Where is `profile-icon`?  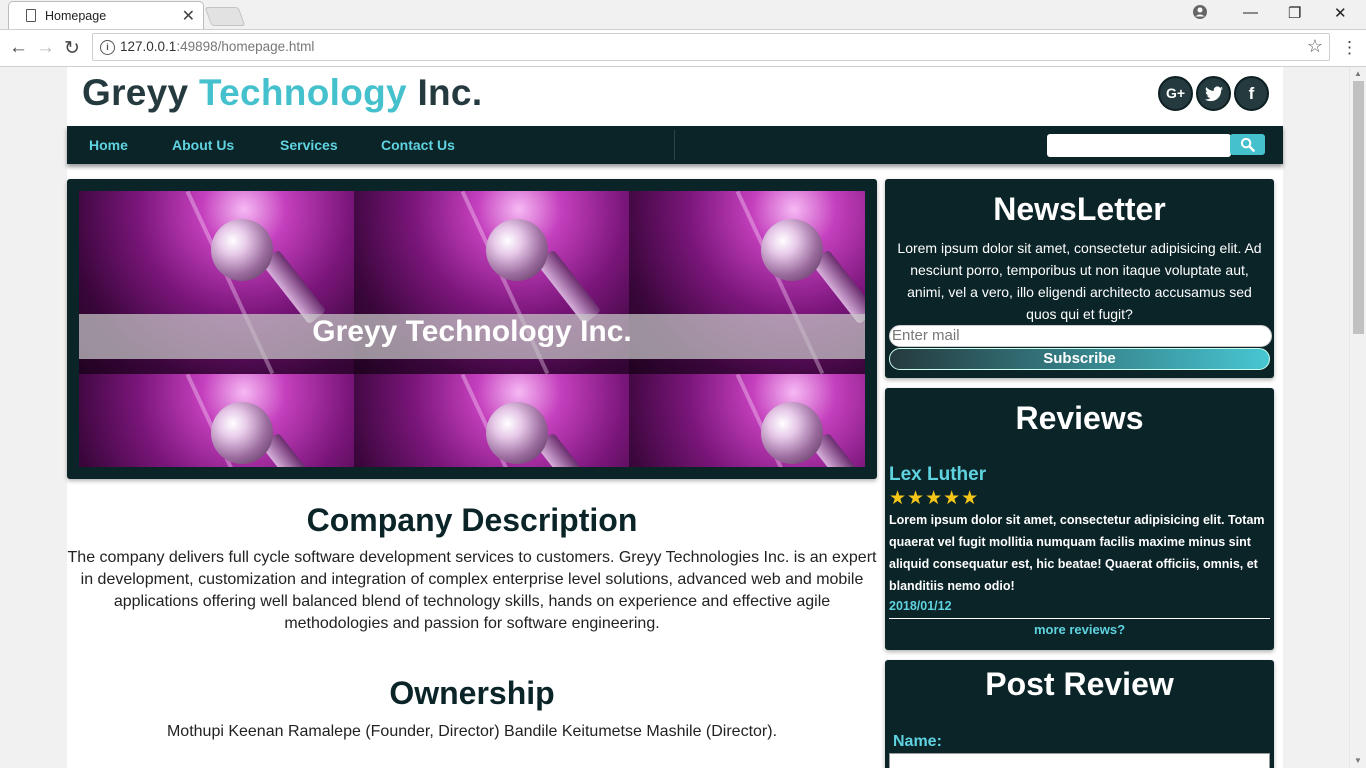
profile-icon is located at coordinates (1200, 14).